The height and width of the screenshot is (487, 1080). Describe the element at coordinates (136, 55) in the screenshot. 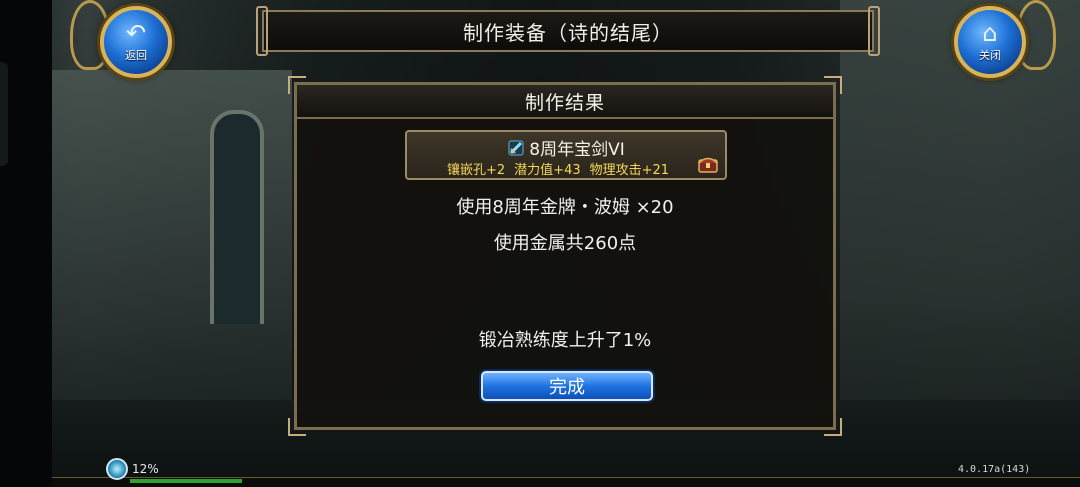

I see `back-button-label: 返回` at that location.